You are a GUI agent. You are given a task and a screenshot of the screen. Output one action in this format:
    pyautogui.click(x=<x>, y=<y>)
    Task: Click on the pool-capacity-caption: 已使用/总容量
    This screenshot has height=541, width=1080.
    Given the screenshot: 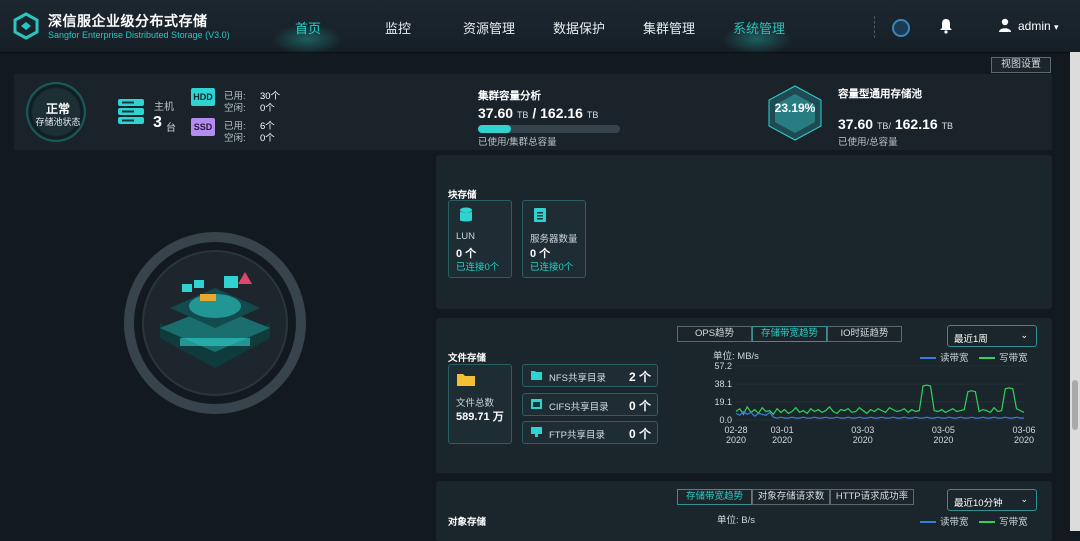 What is the action you would take?
    pyautogui.click(x=868, y=142)
    